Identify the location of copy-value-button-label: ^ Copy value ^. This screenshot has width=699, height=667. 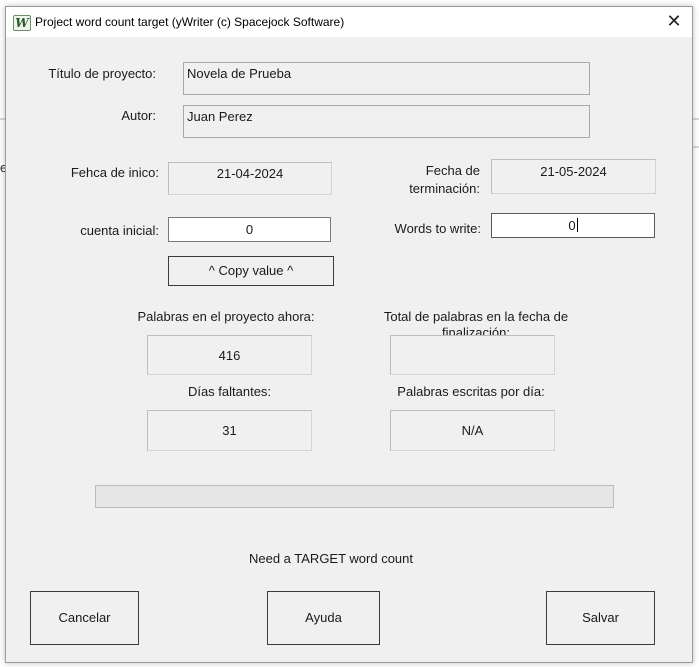
(251, 270).